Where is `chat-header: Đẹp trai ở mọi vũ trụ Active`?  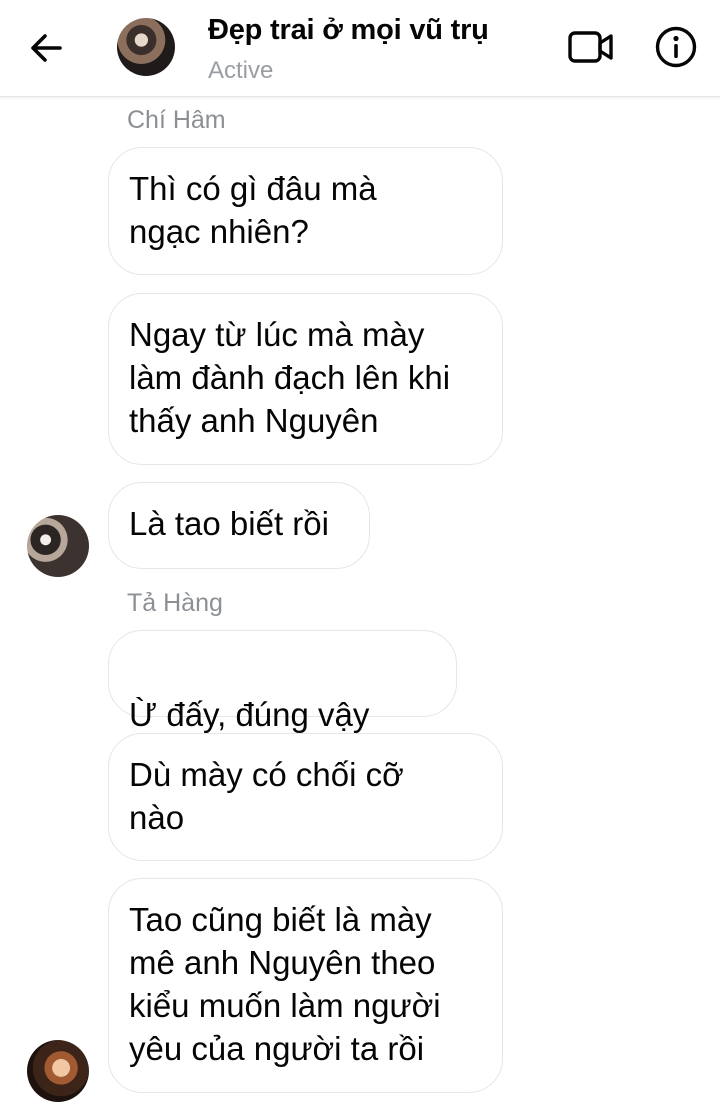
chat-header: Đẹp trai ở mọi vũ trụ Active is located at coordinates (360, 48).